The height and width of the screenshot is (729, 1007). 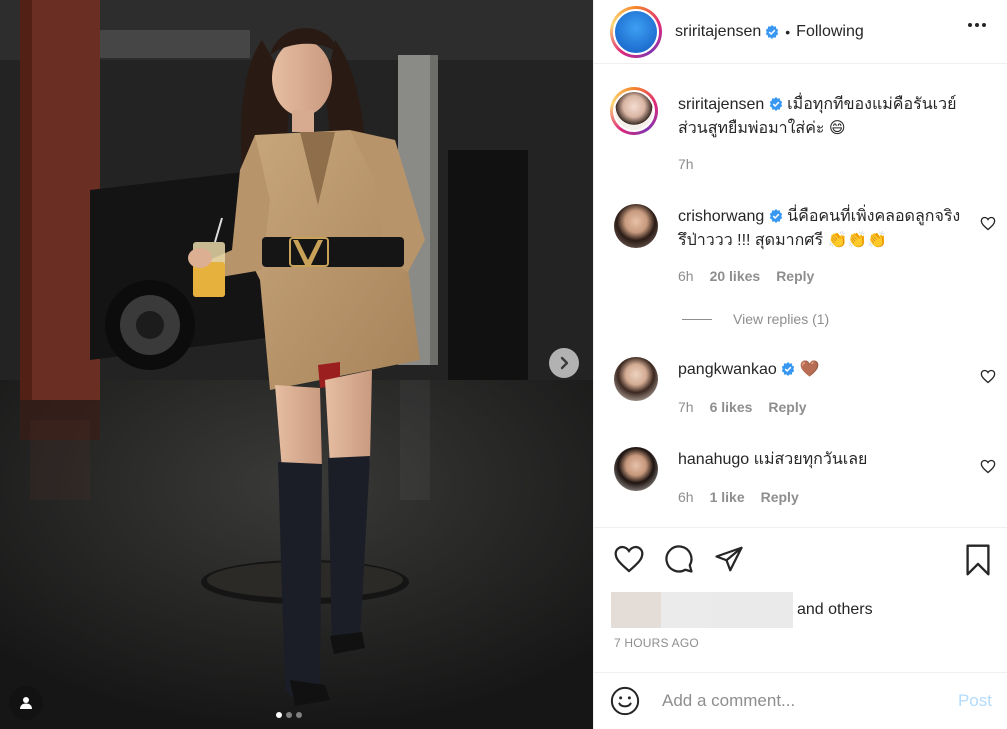 What do you see at coordinates (810, 459) in the screenshot?
I see `comment-body: แม่สวยทุกวันเลย` at bounding box center [810, 459].